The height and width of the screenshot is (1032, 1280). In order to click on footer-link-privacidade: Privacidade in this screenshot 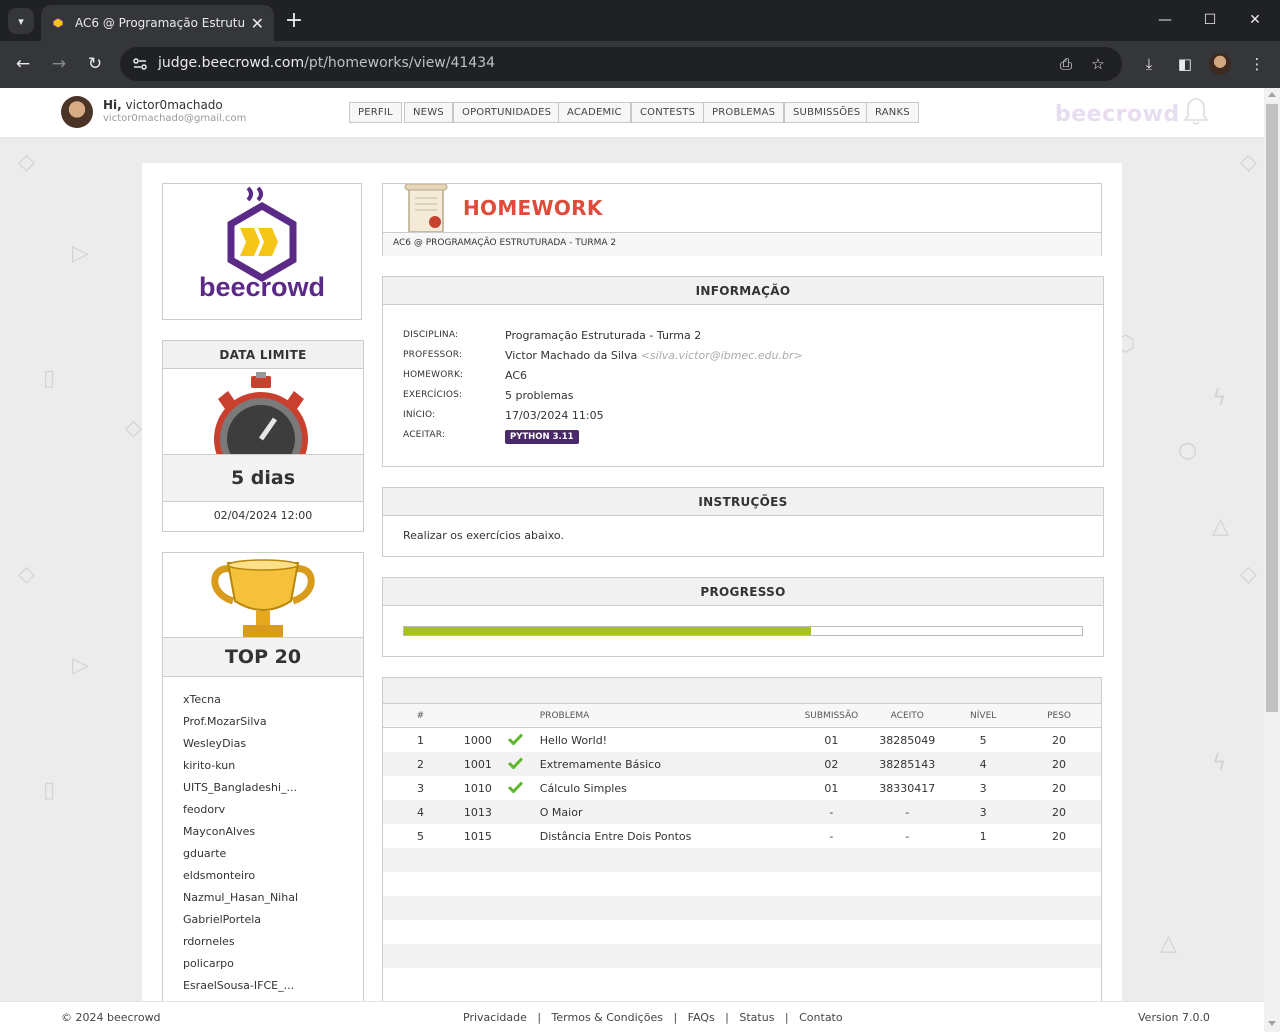, I will do `click(495, 1017)`.